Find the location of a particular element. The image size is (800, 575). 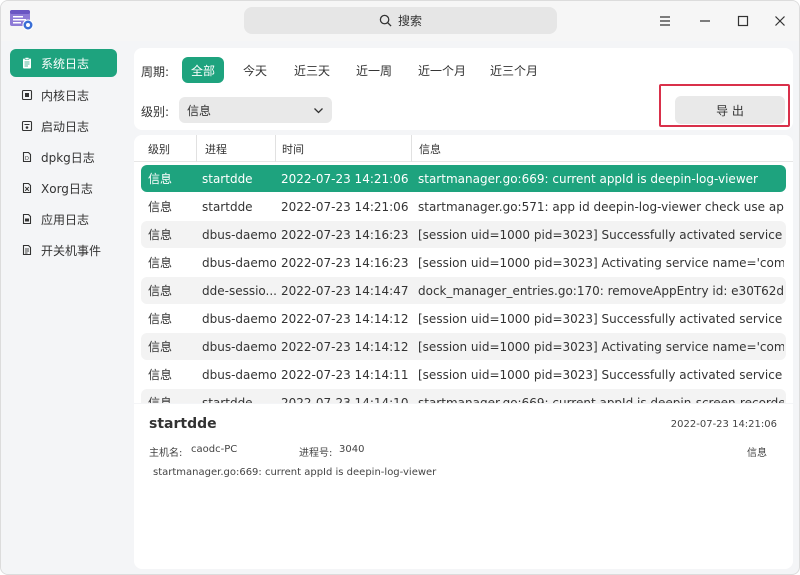

sidebar-item-label: 系统日志 is located at coordinates (65, 63).